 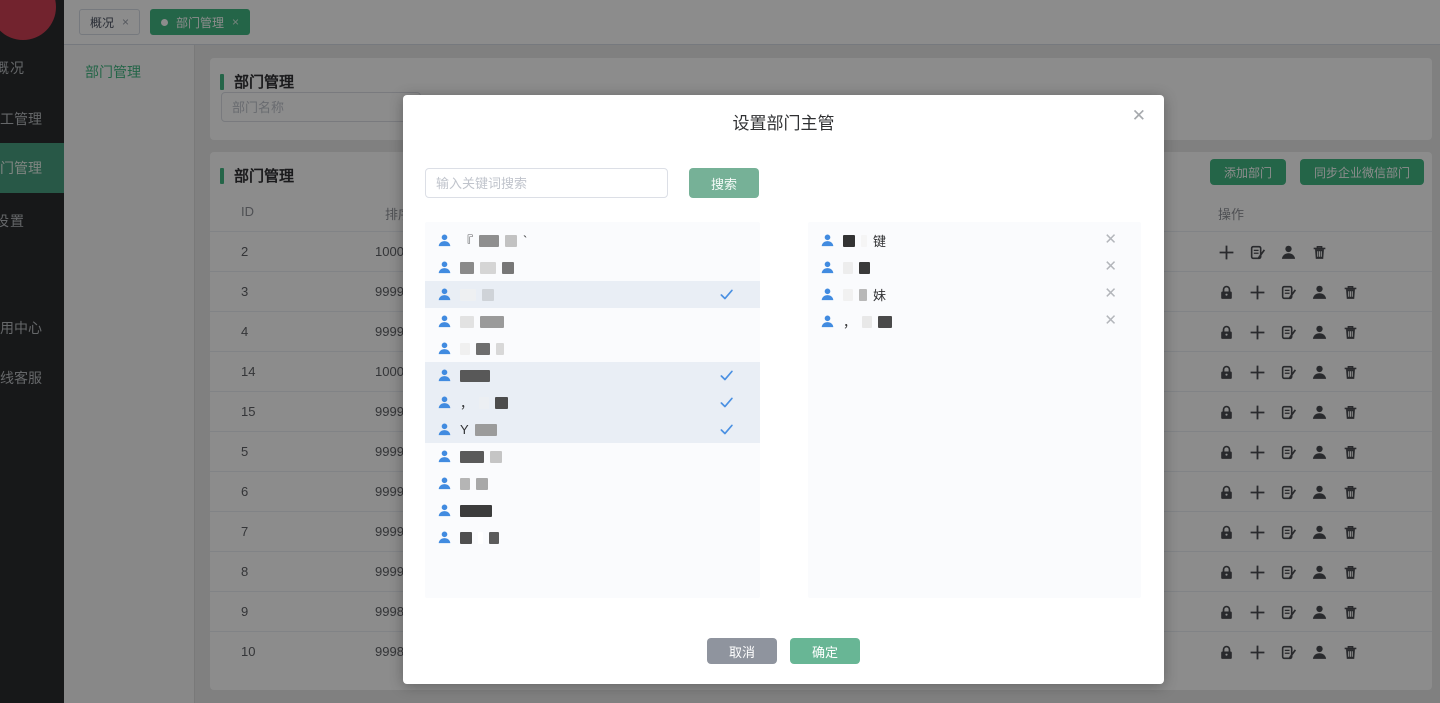 What do you see at coordinates (546, 183) in the screenshot?
I see `keyword-search-input` at bounding box center [546, 183].